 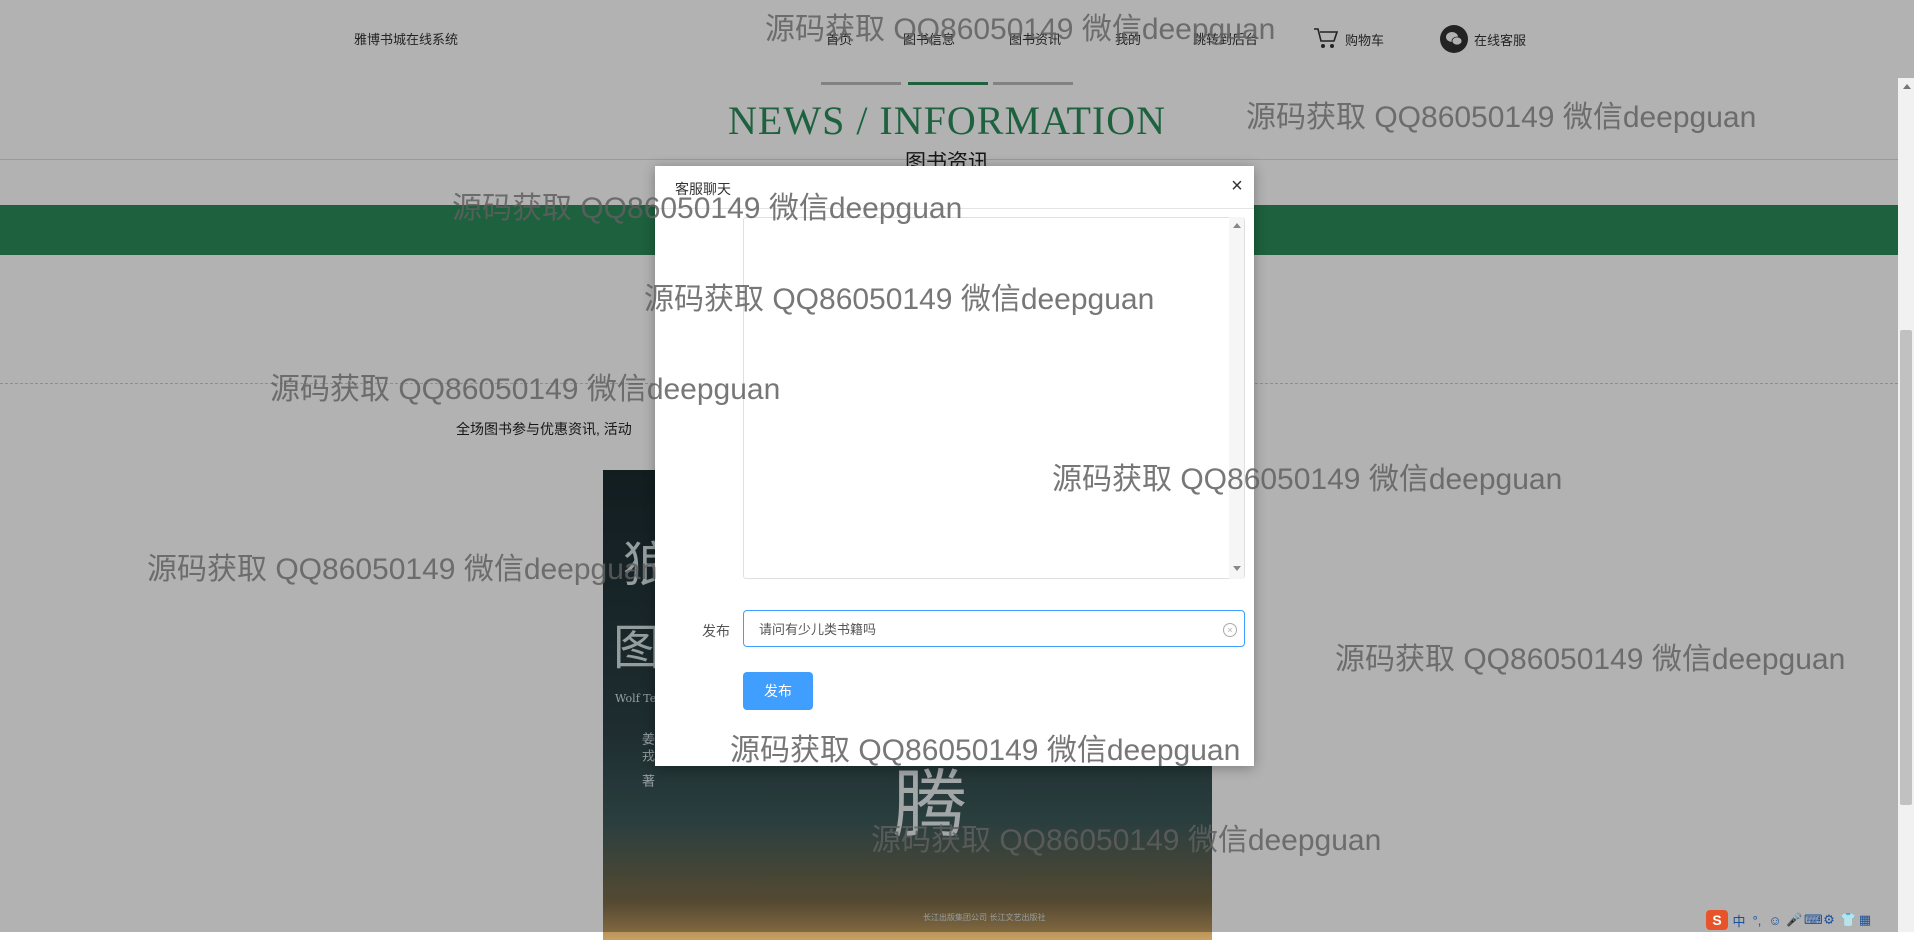 What do you see at coordinates (1757, 920) in the screenshot?
I see `ime-punctuation-icon: °,` at bounding box center [1757, 920].